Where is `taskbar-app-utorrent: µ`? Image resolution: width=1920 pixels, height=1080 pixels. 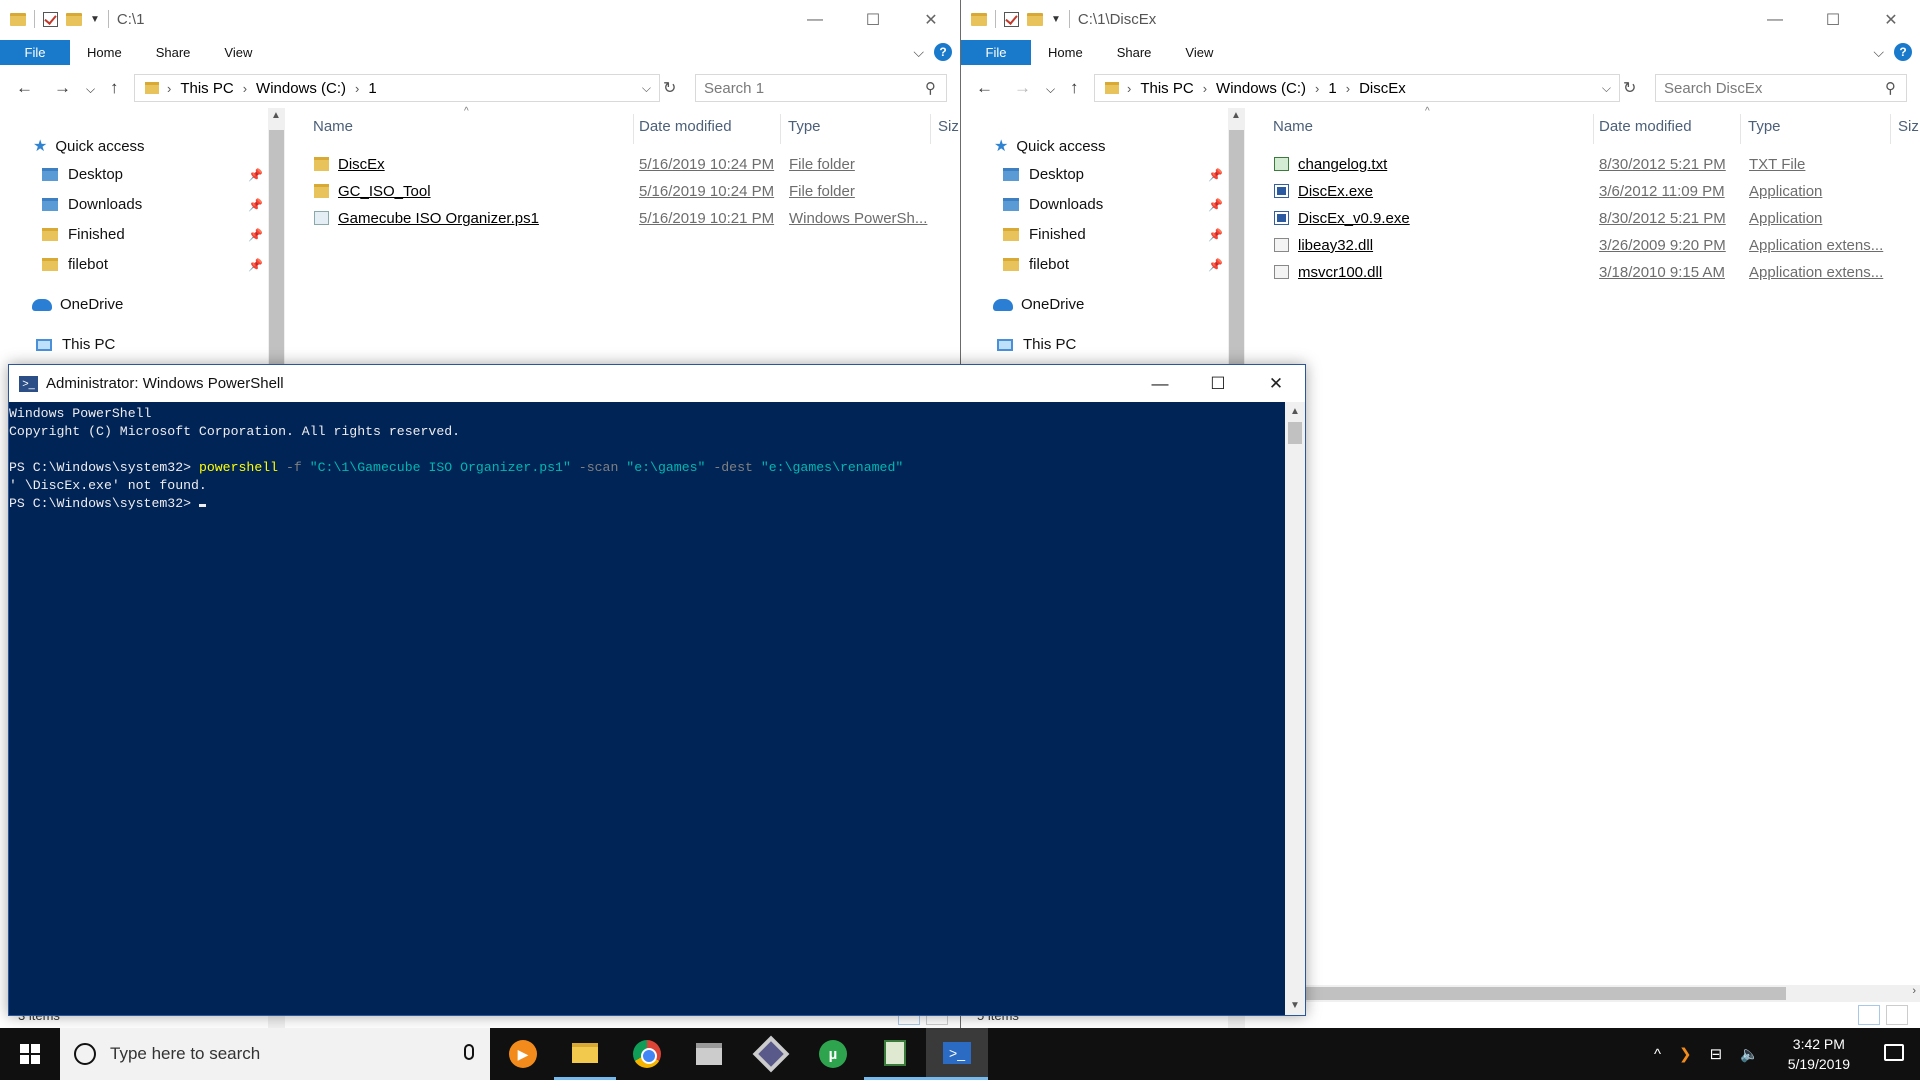
taskbar-app-utorrent: µ is located at coordinates (833, 1054).